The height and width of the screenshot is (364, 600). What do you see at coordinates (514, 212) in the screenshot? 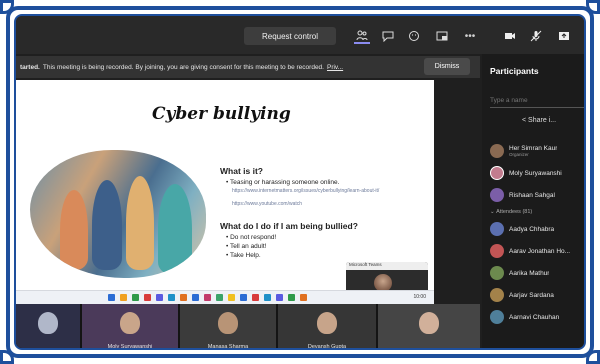
I see `attendees-label: Attendees (81)` at bounding box center [514, 212].